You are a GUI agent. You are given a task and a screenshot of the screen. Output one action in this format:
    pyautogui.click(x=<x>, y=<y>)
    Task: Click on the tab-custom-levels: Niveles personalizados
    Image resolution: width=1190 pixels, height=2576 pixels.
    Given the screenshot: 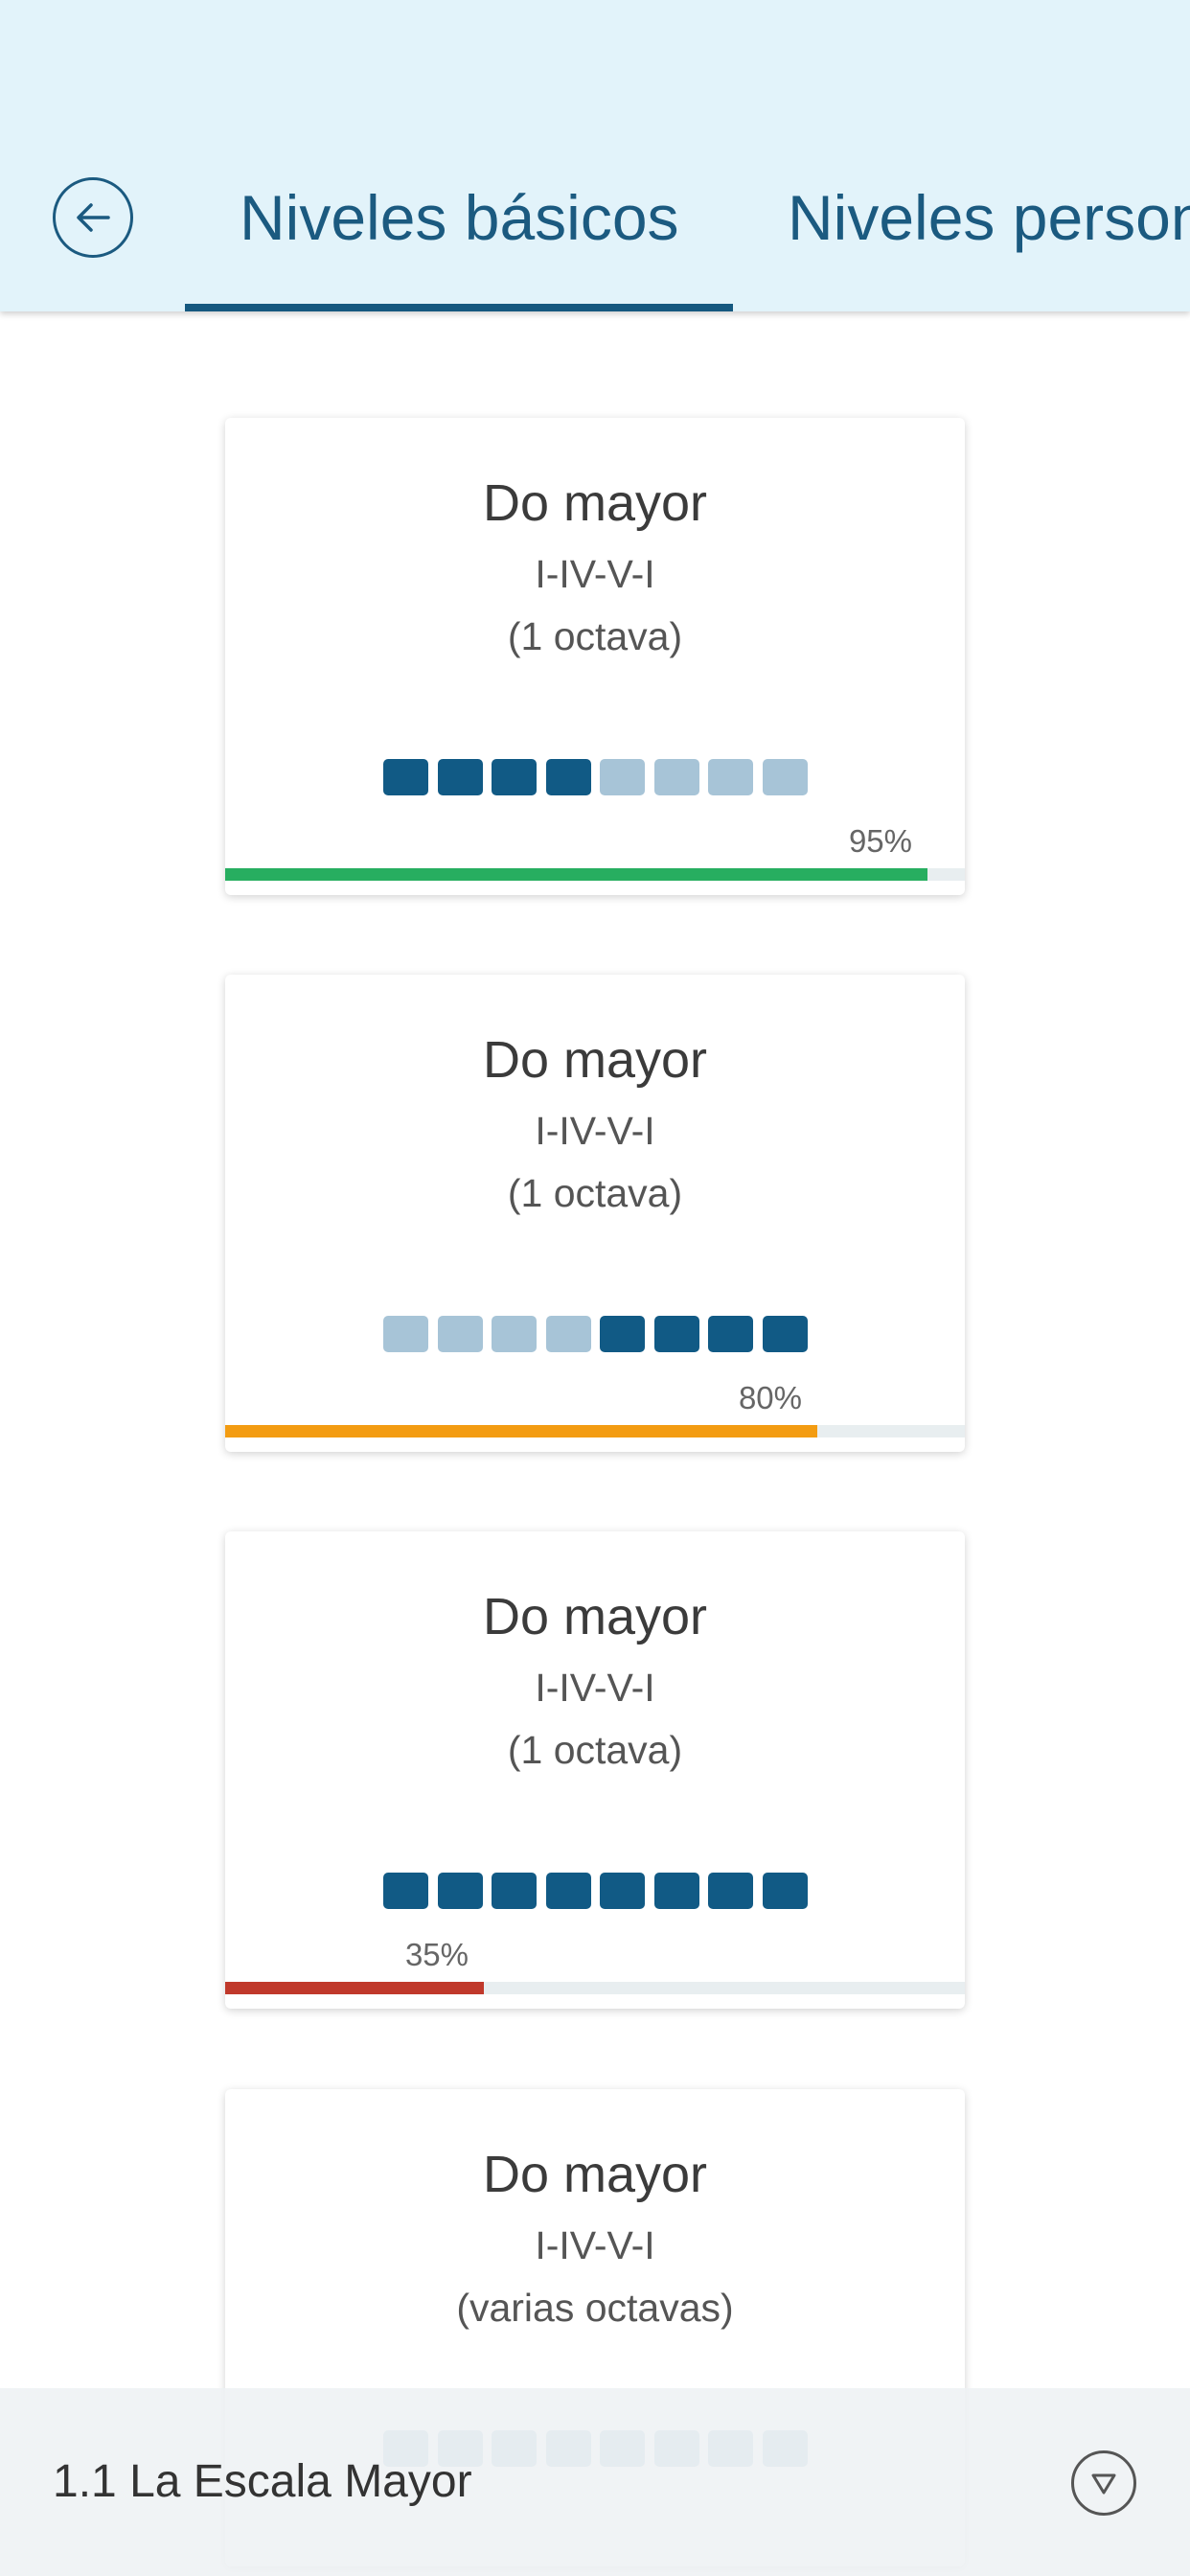 What is the action you would take?
    pyautogui.click(x=989, y=217)
    